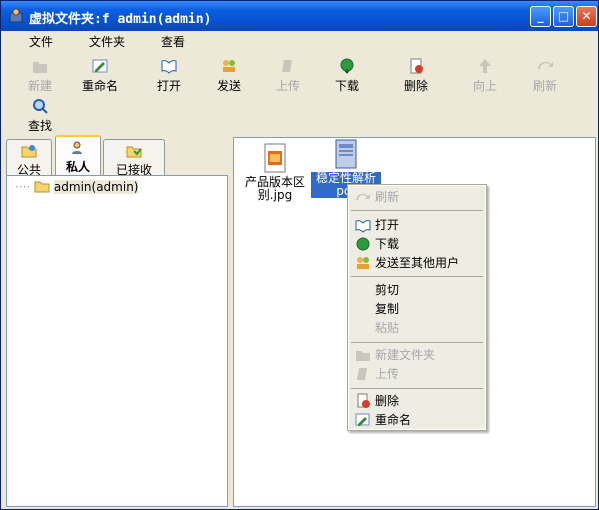 This screenshot has height=510, width=599. I want to click on upload-button: 上传, so click(288, 75).